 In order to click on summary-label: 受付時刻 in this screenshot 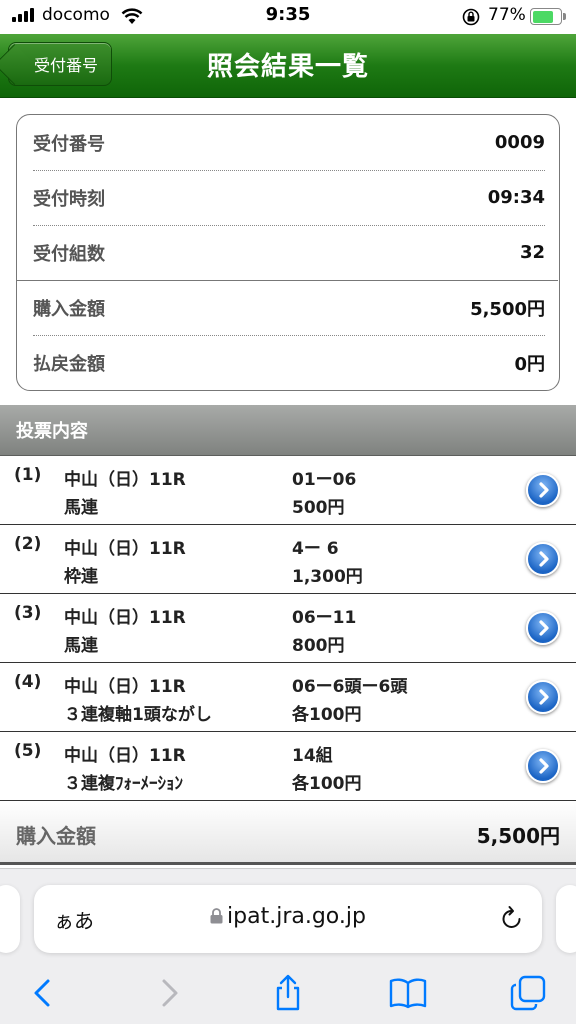, I will do `click(69, 199)`.